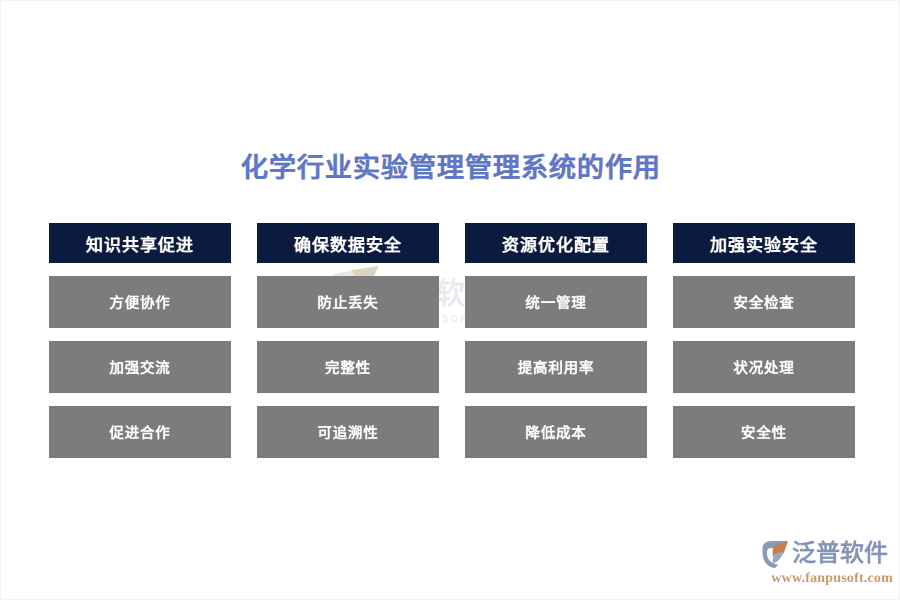  I want to click on column-lab-safety: 加强实验安全 安全检查 状况处理 安全性, so click(764, 340).